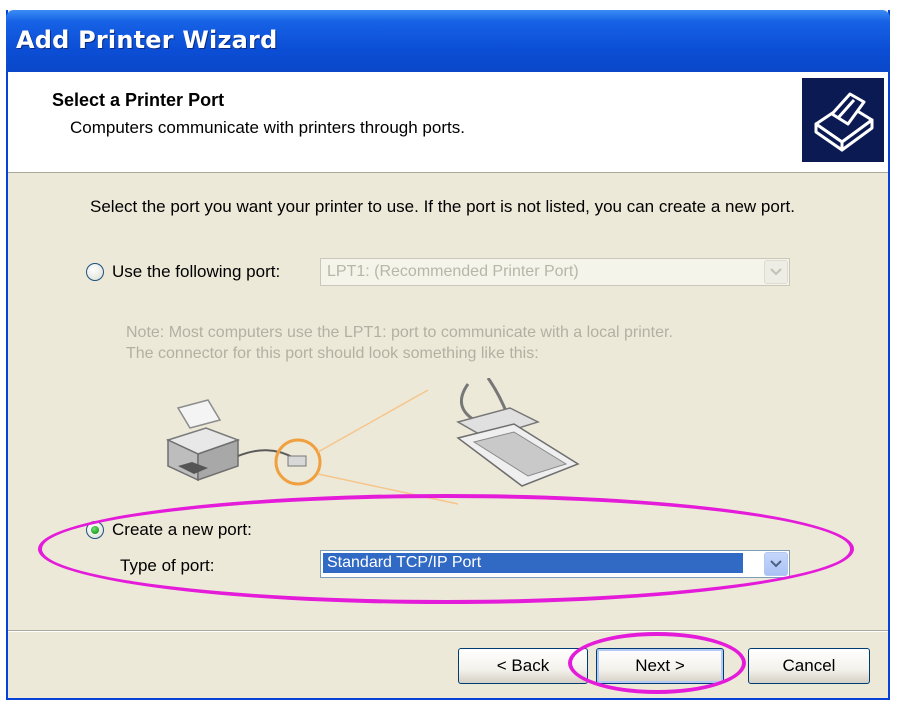 The width and height of the screenshot is (898, 709). I want to click on back-button: < Back, so click(523, 666).